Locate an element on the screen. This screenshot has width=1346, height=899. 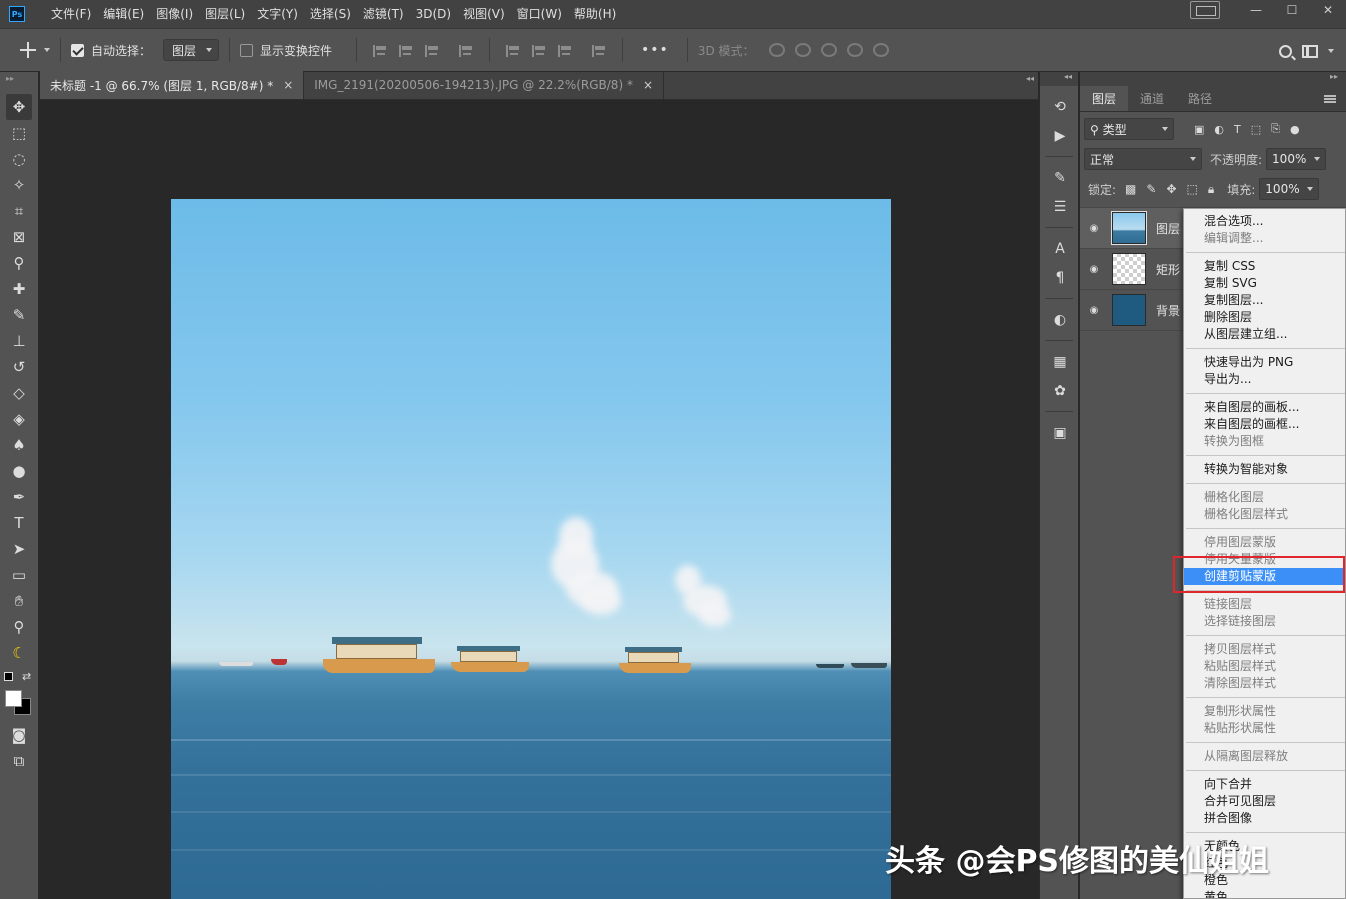
align-center-icon is located at coordinates (406, 50).